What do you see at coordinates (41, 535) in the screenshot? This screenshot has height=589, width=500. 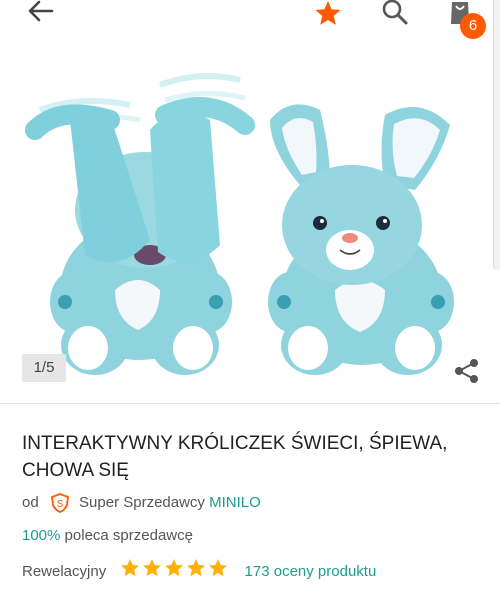 I see `recommend-percent: 100%` at bounding box center [41, 535].